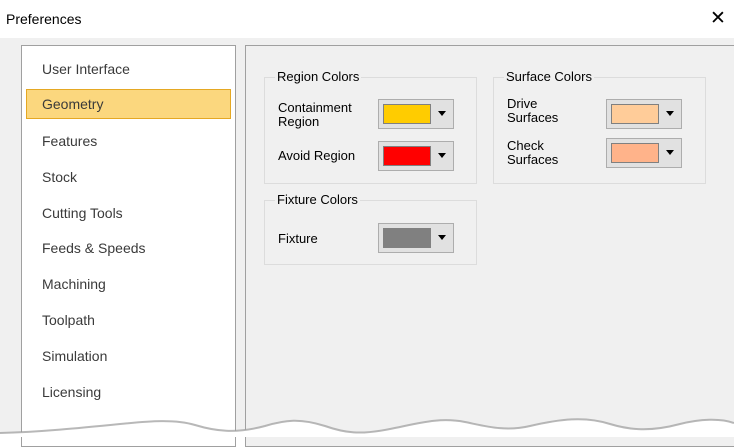 The width and height of the screenshot is (734, 447). What do you see at coordinates (533, 159) in the screenshot?
I see `check-surfaces-label-line2: Surfaces` at bounding box center [533, 159].